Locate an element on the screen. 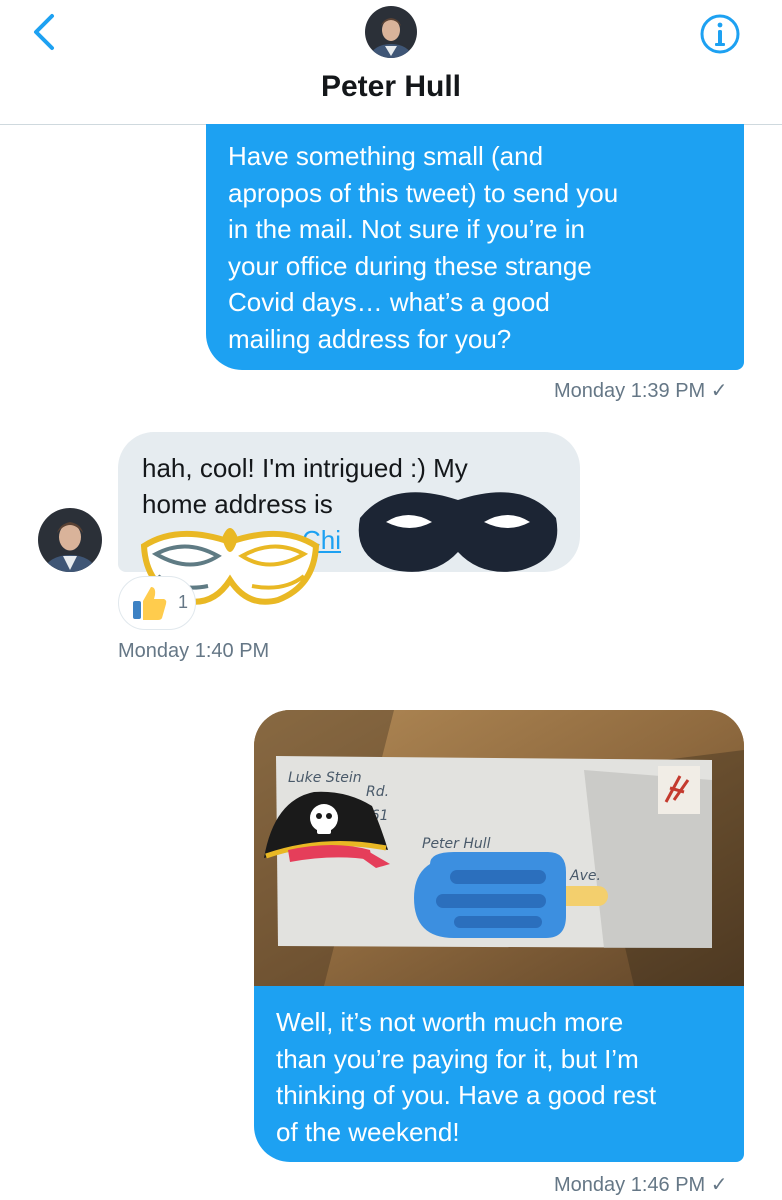 Image resolution: width=782 pixels, height=1200 pixels. eye-mask-icon is located at coordinates (458, 532).